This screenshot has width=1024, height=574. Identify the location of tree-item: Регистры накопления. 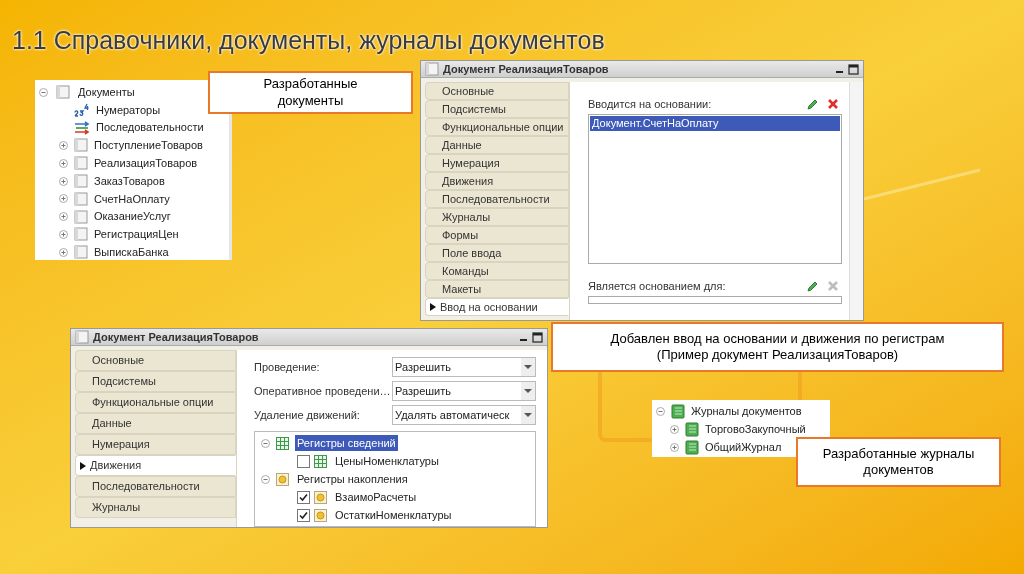
(352, 479).